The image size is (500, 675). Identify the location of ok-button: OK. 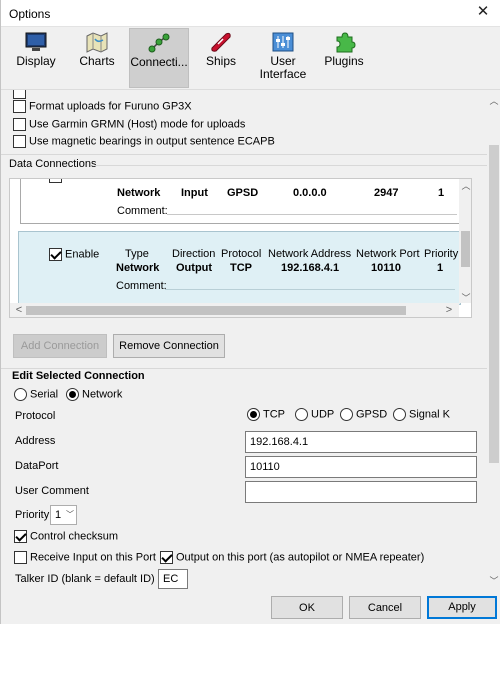
(307, 607).